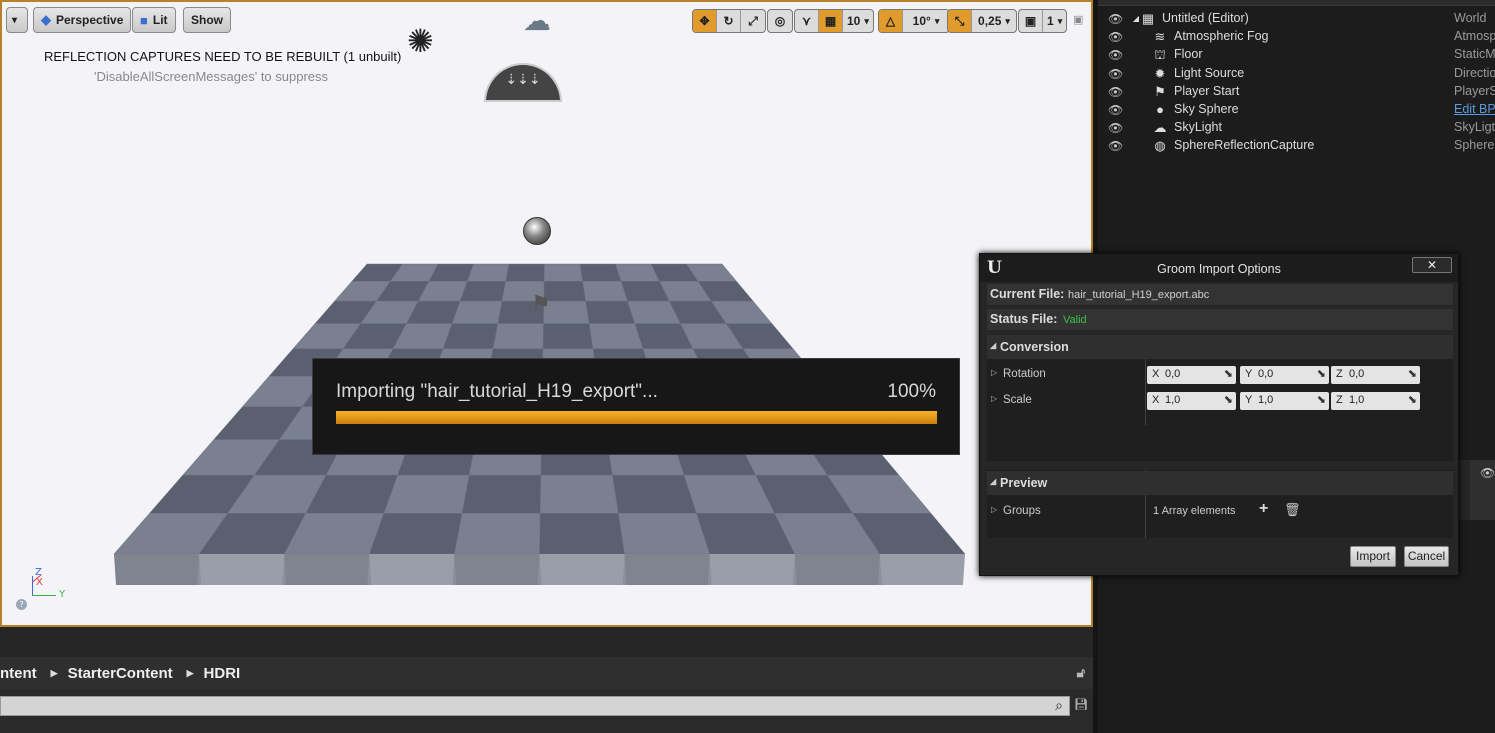  I want to click on outliner-row: 👁︎ ≋ Atmospheric Fog Atmosp, so click(1296, 37).